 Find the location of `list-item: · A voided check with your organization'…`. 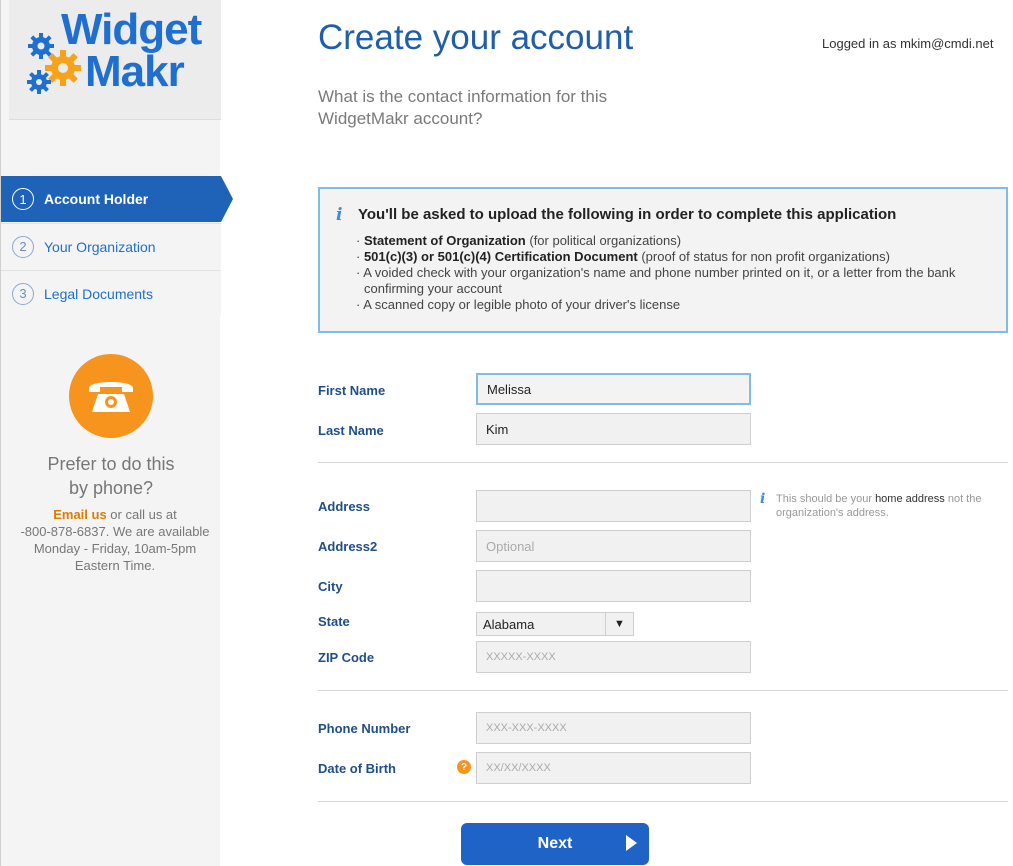

list-item: · A voided check with your organization'… is located at coordinates (656, 280).